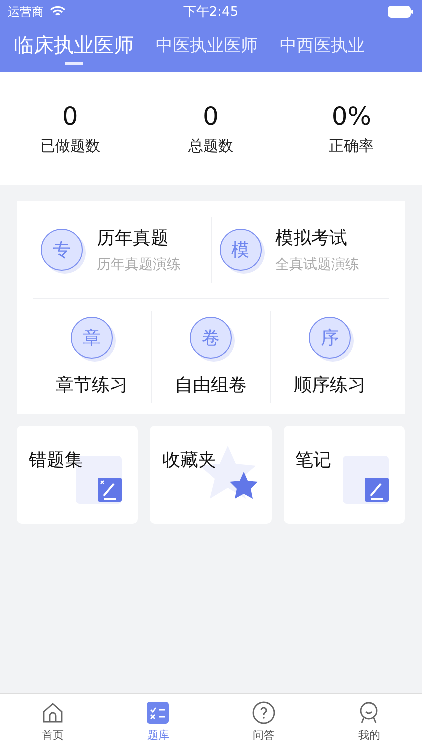 Image resolution: width=422 pixels, height=750 pixels. I want to click on collection-card: 错题集, so click(77, 475).